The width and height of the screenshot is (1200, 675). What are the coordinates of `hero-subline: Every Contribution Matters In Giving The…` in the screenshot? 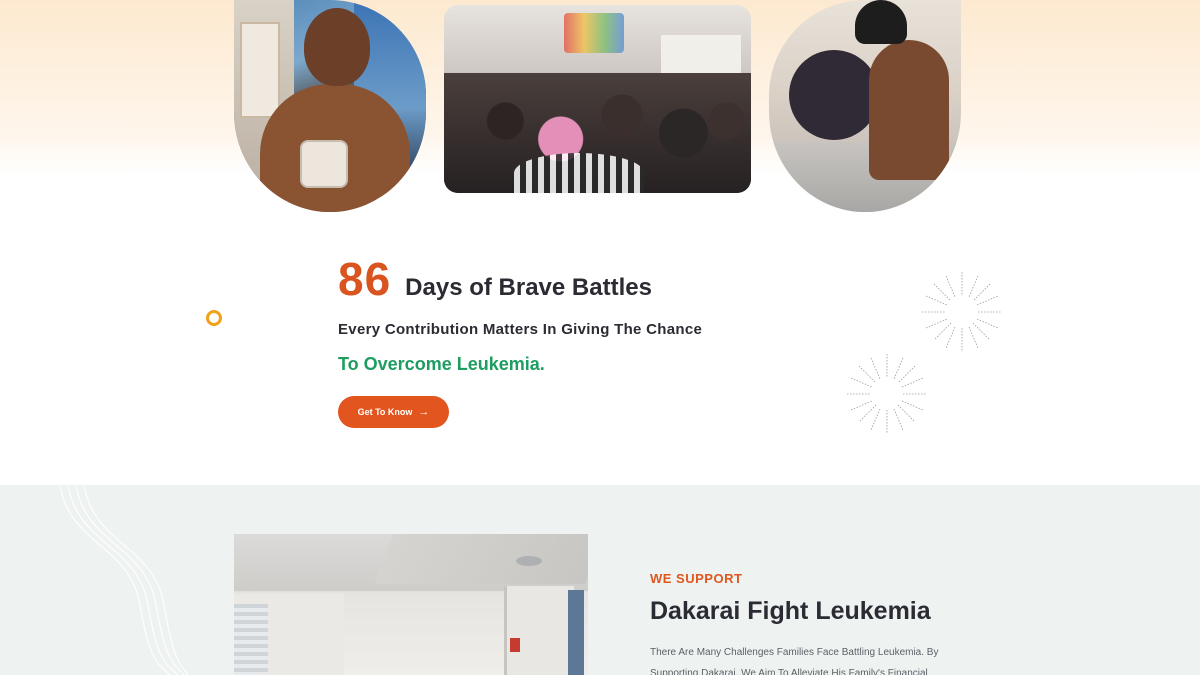 It's located at (520, 329).